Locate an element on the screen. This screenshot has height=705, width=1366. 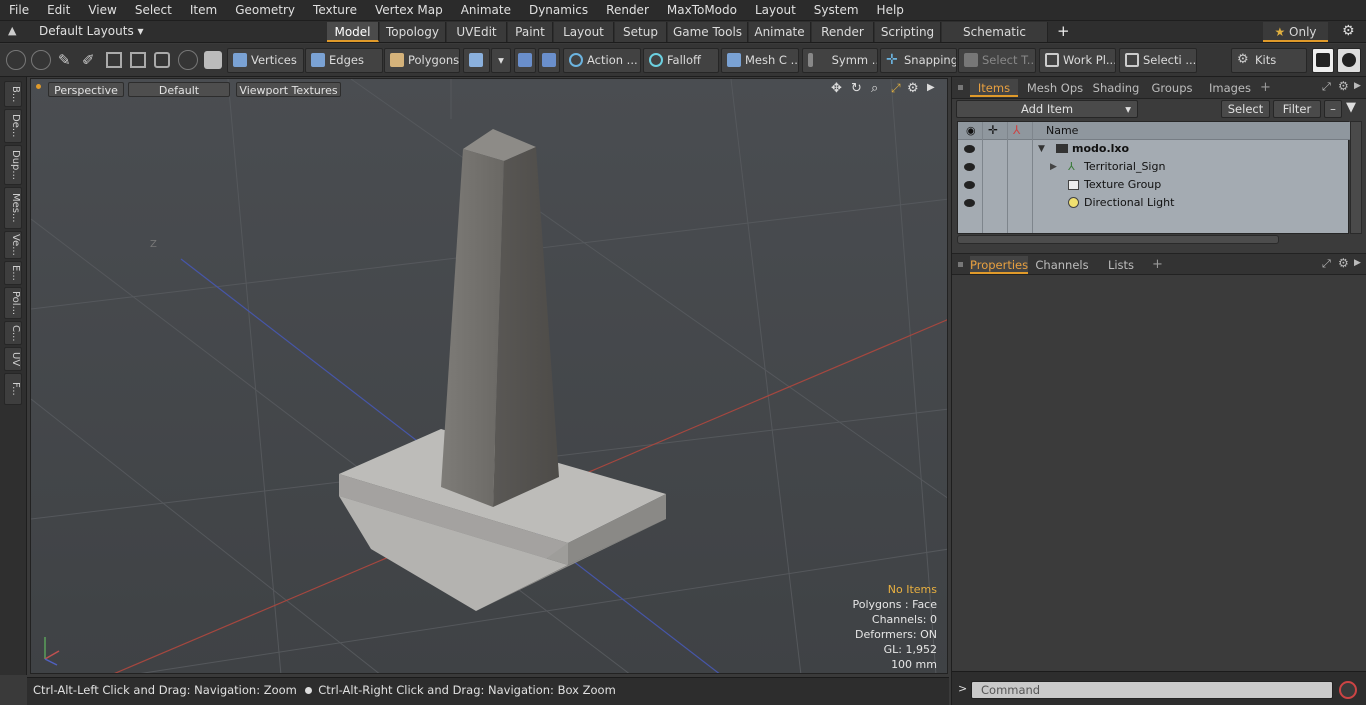
unity-button is located at coordinates (1323, 60).